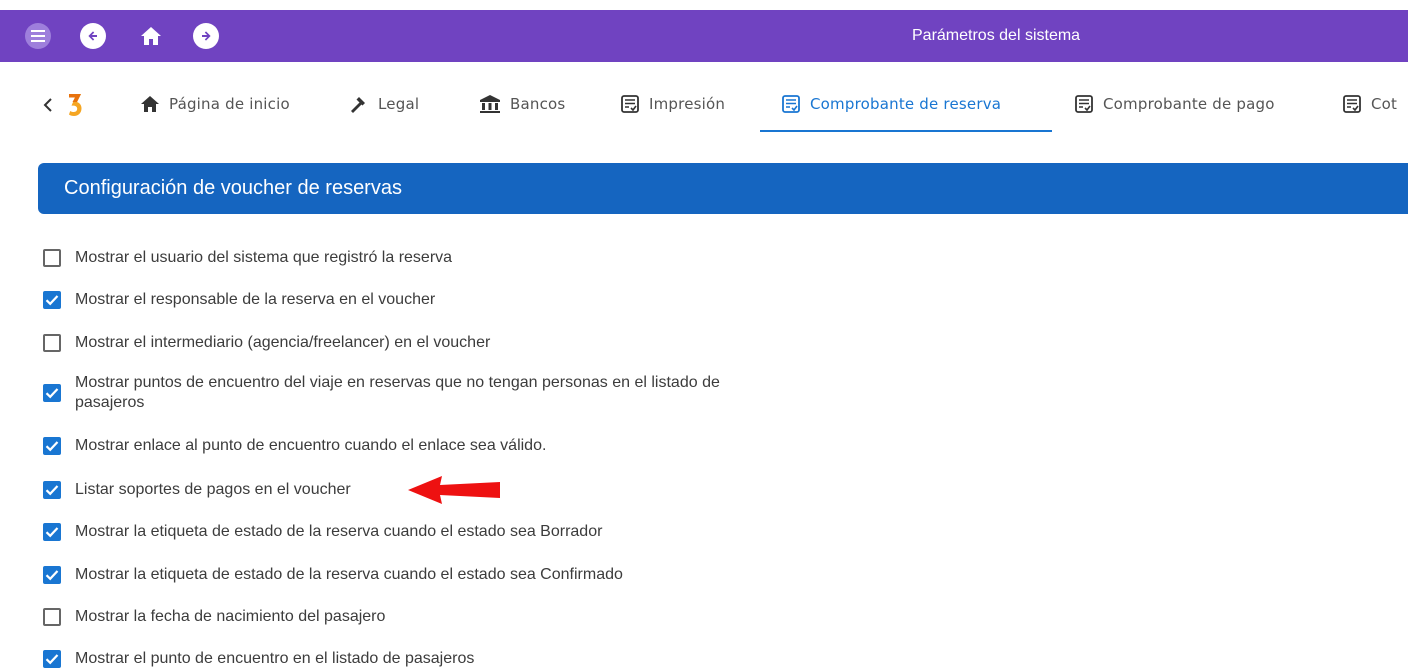  I want to click on annotation-arrow, so click(455, 492).